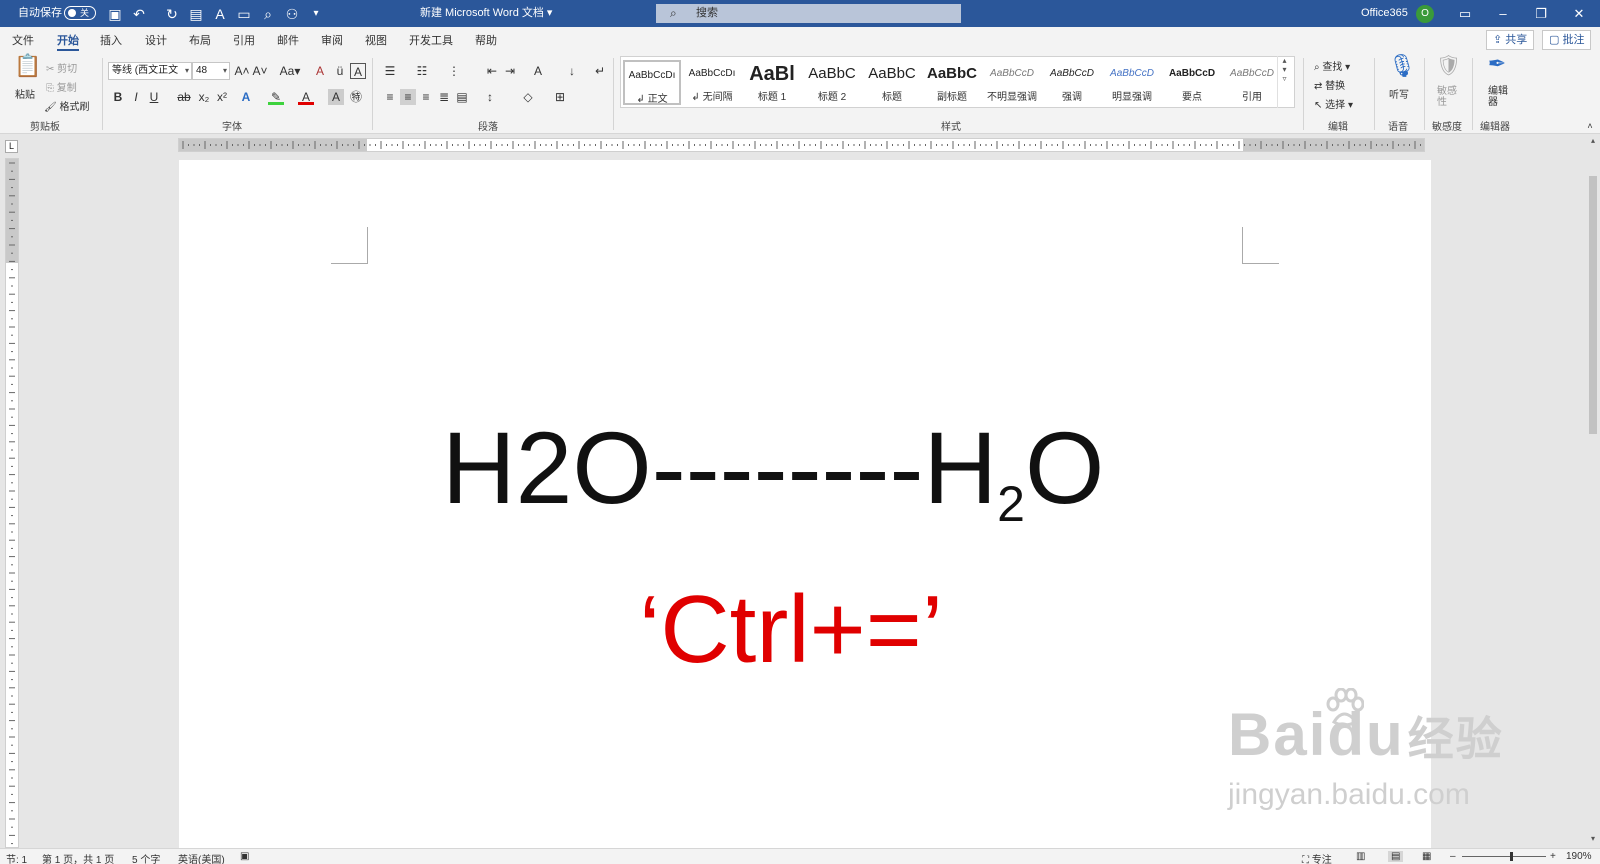 The image size is (1600, 864). What do you see at coordinates (11, 146) in the screenshot?
I see `tab-selector: L` at bounding box center [11, 146].